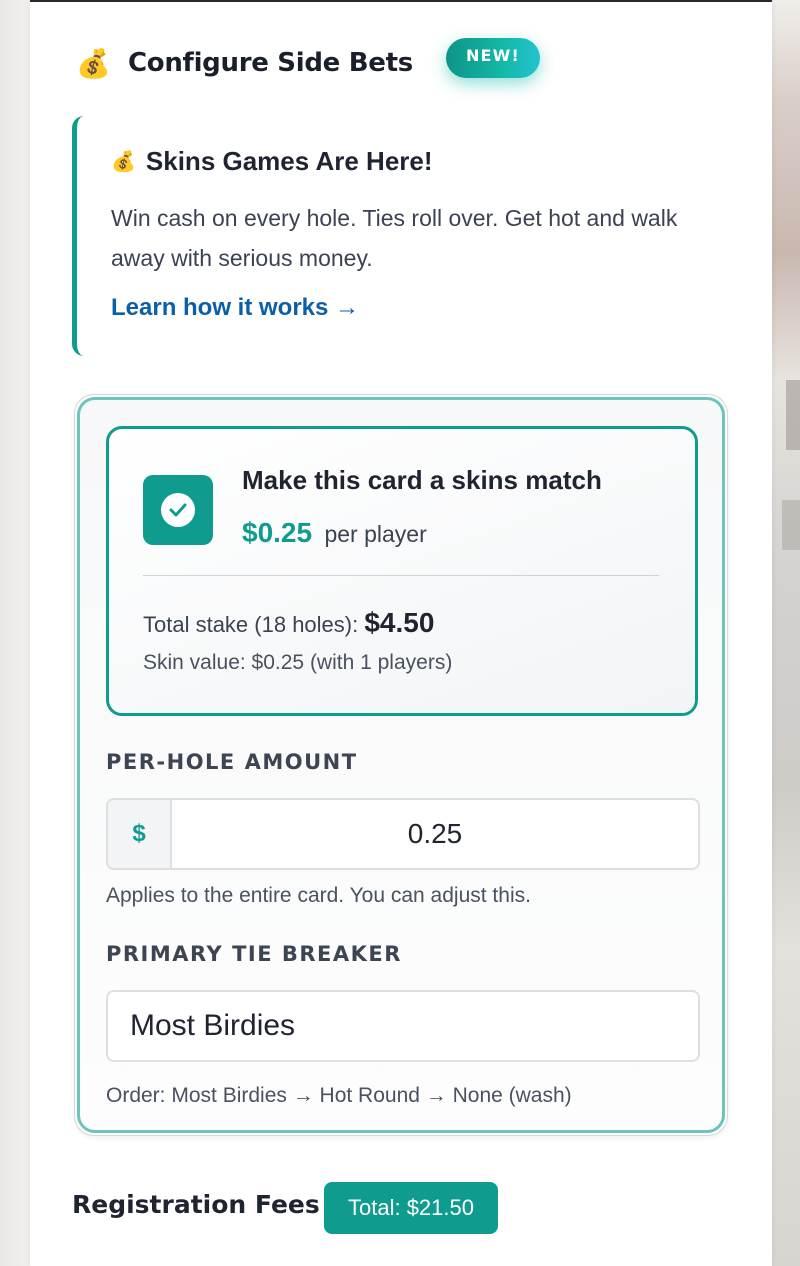 This screenshot has width=800, height=1266. I want to click on currency-prefix: $, so click(140, 834).